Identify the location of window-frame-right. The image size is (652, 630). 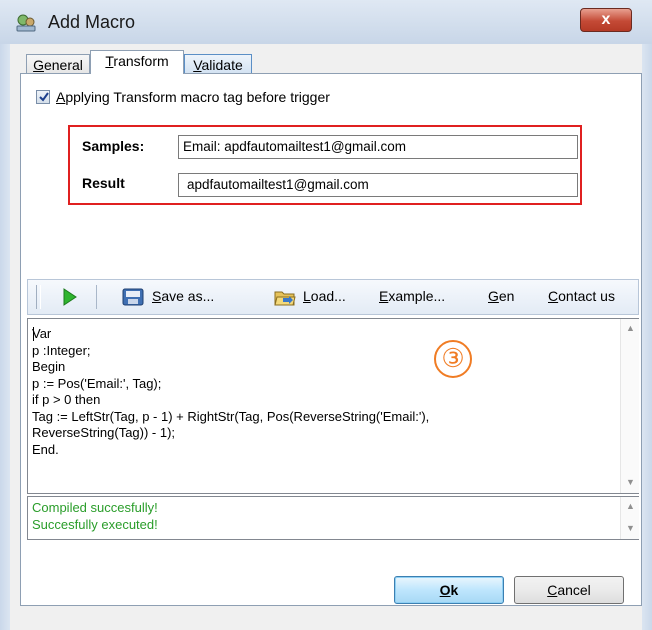
(647, 337).